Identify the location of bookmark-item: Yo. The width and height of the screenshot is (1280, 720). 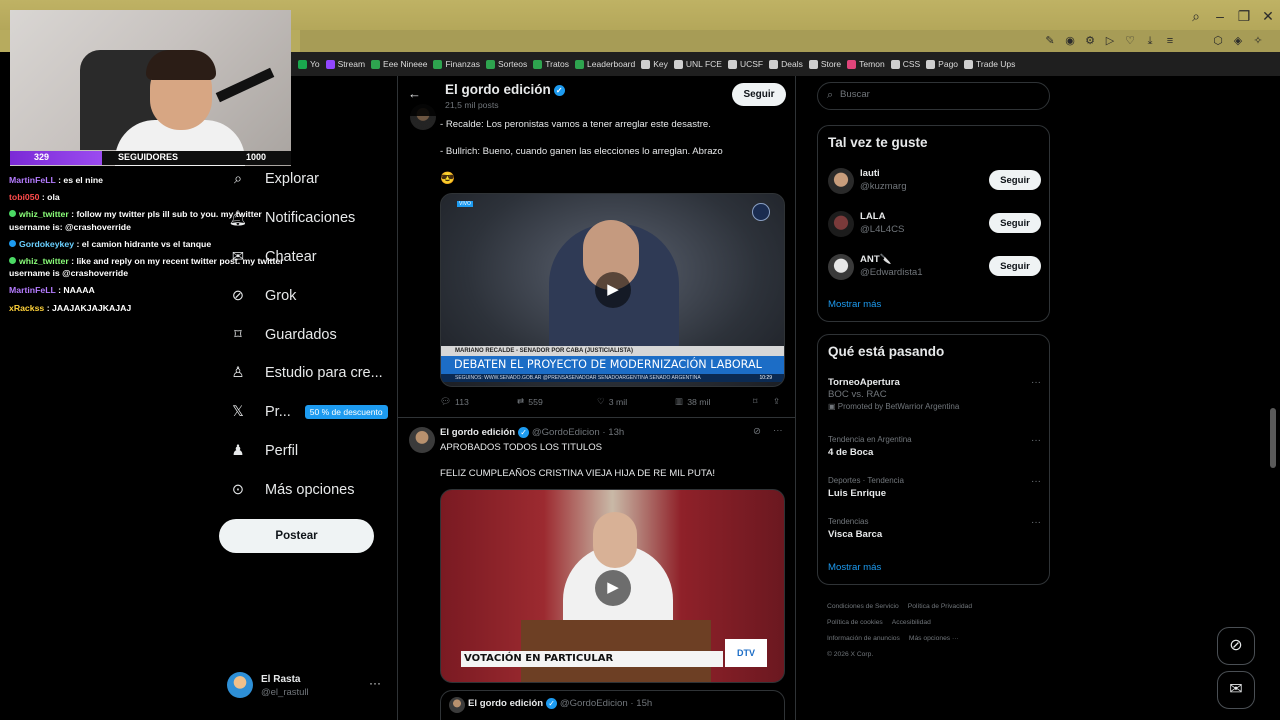
(309, 64).